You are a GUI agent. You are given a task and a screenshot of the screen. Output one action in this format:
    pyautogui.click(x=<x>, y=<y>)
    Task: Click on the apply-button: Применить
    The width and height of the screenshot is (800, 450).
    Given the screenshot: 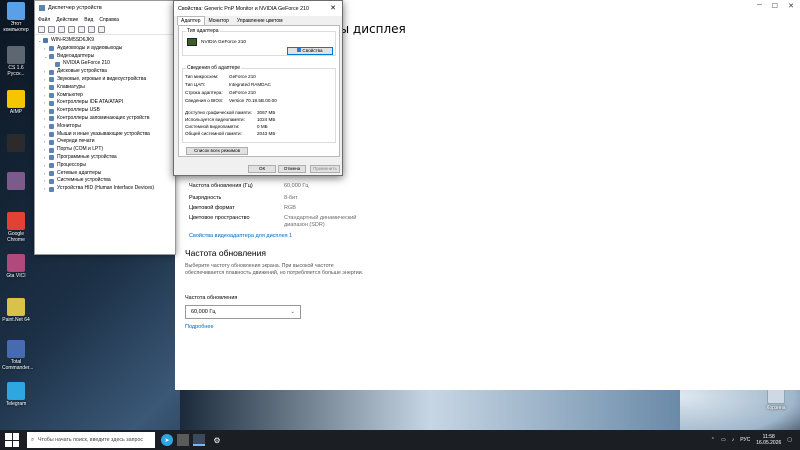 What is the action you would take?
    pyautogui.click(x=325, y=169)
    